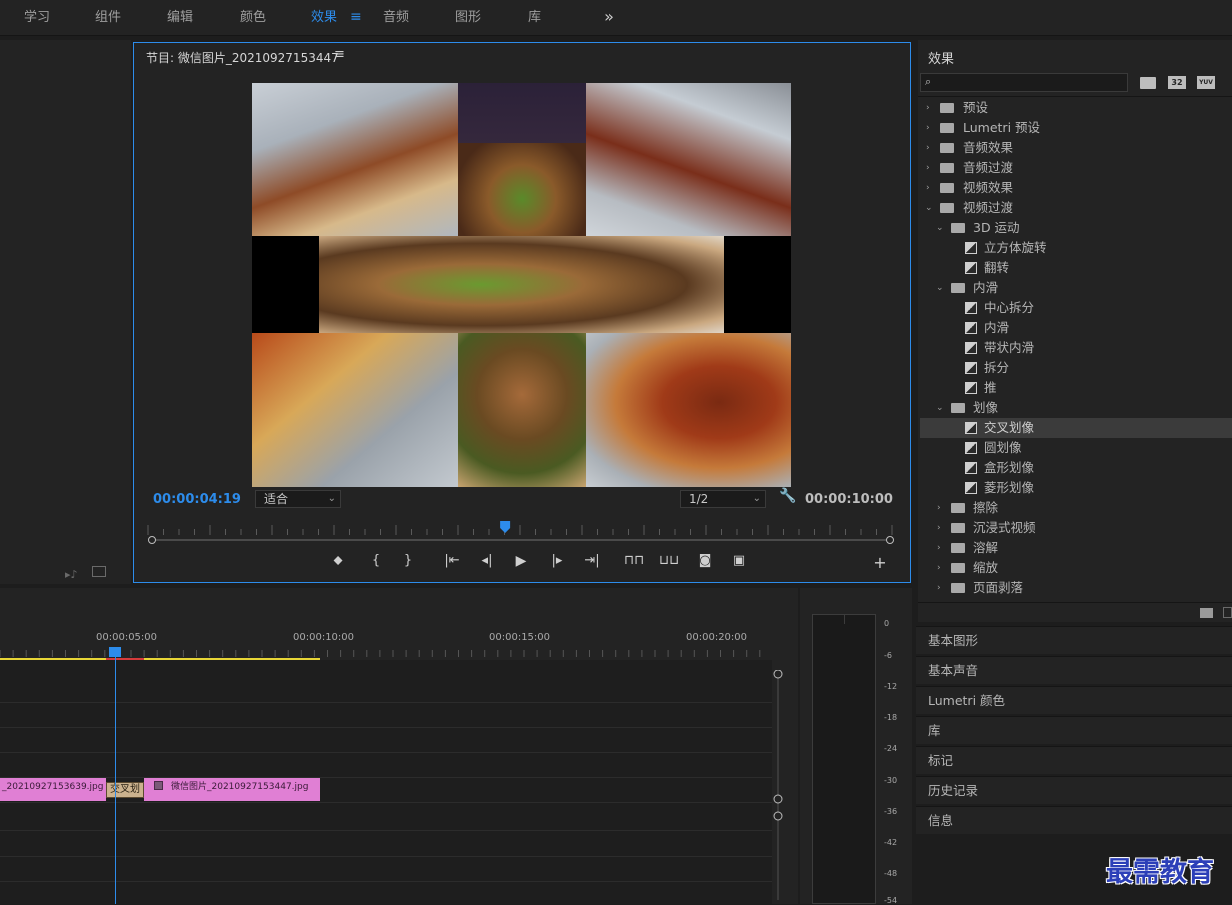  What do you see at coordinates (778, 787) in the screenshot?
I see `vertical-zoom-scrollbar` at bounding box center [778, 787].